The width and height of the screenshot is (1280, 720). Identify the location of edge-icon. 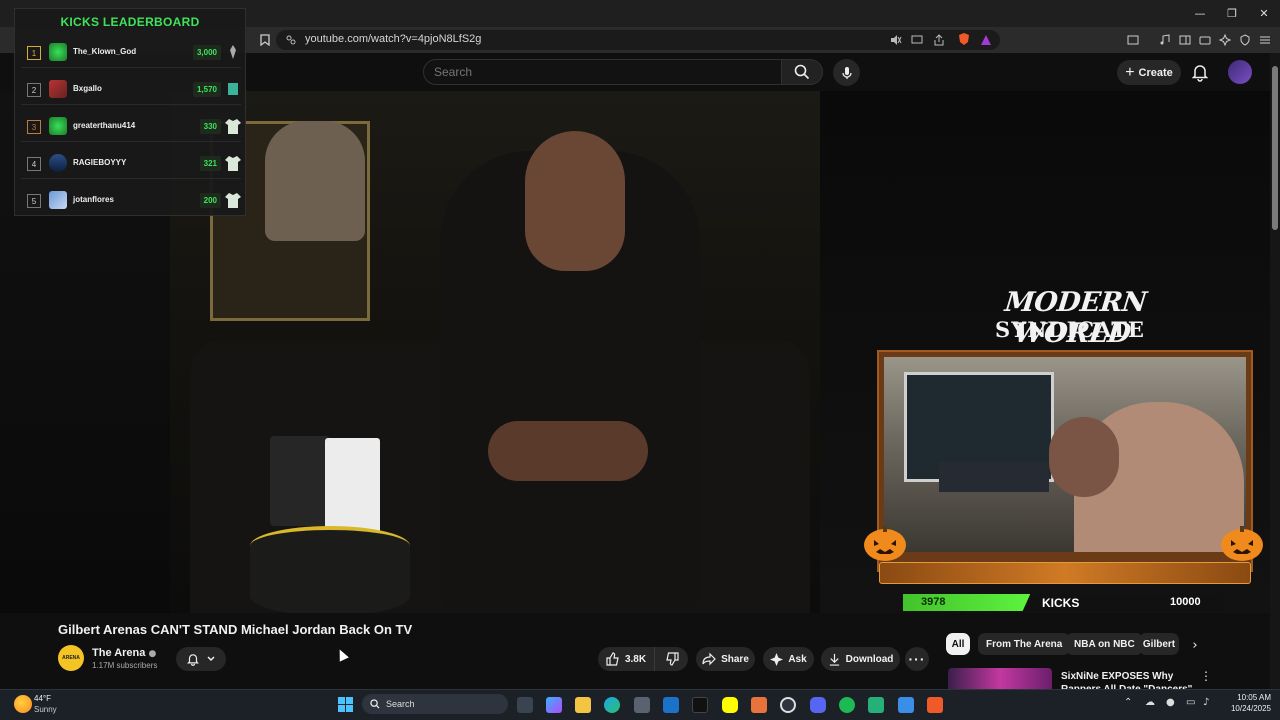
(612, 705).